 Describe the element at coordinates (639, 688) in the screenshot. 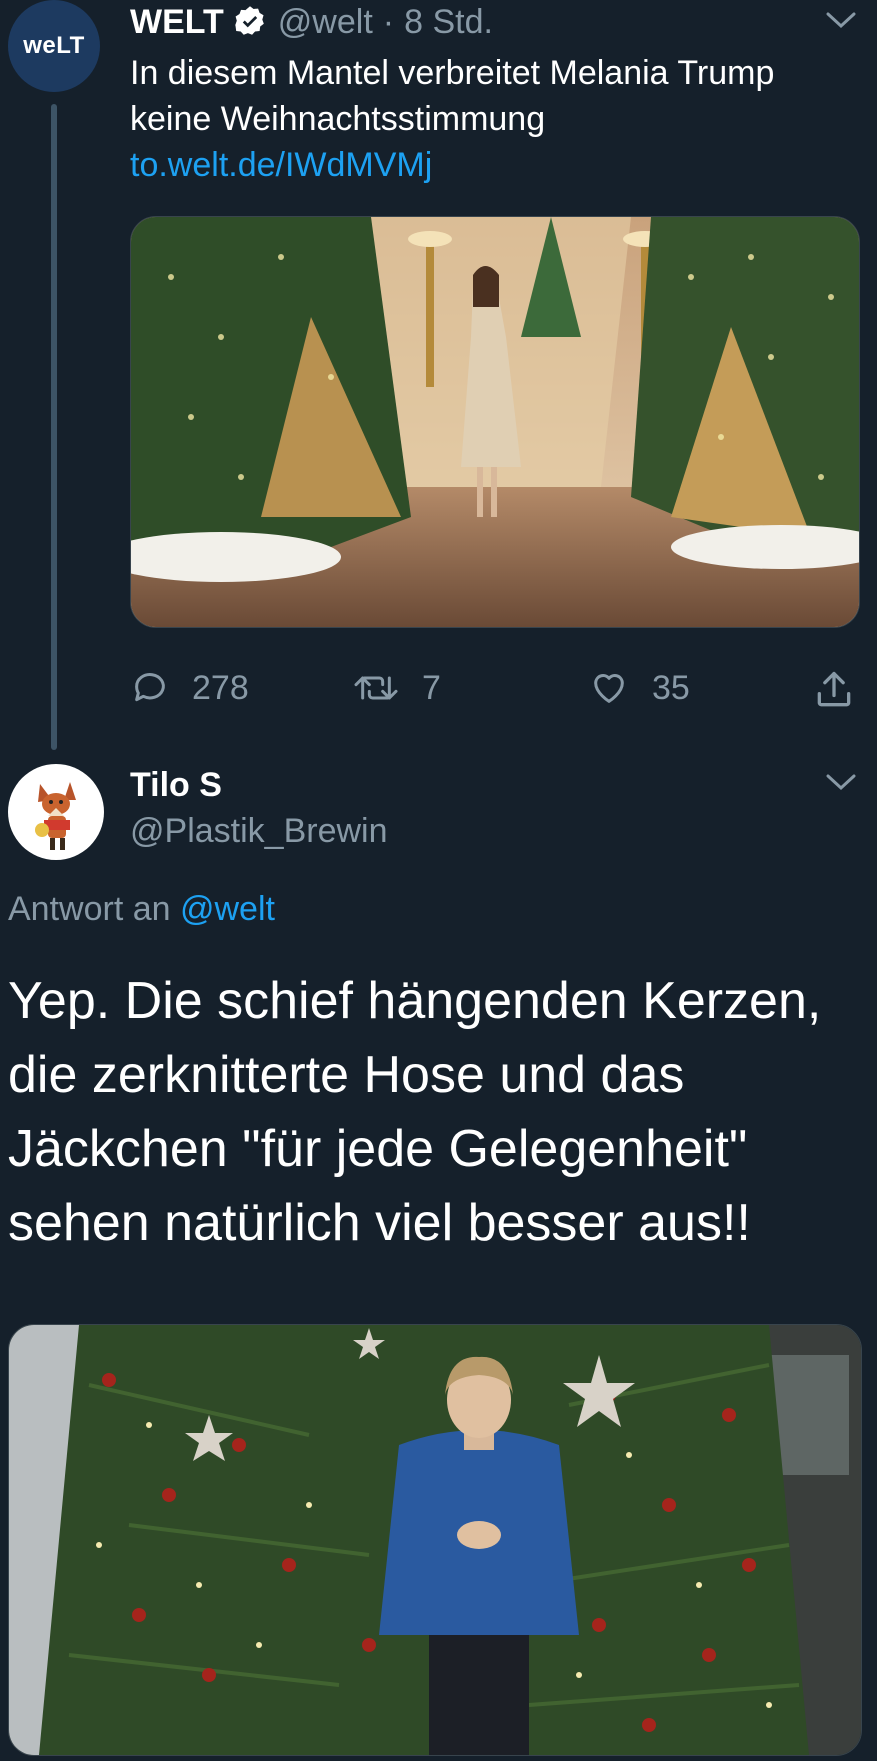

I see `like-action: 35` at that location.